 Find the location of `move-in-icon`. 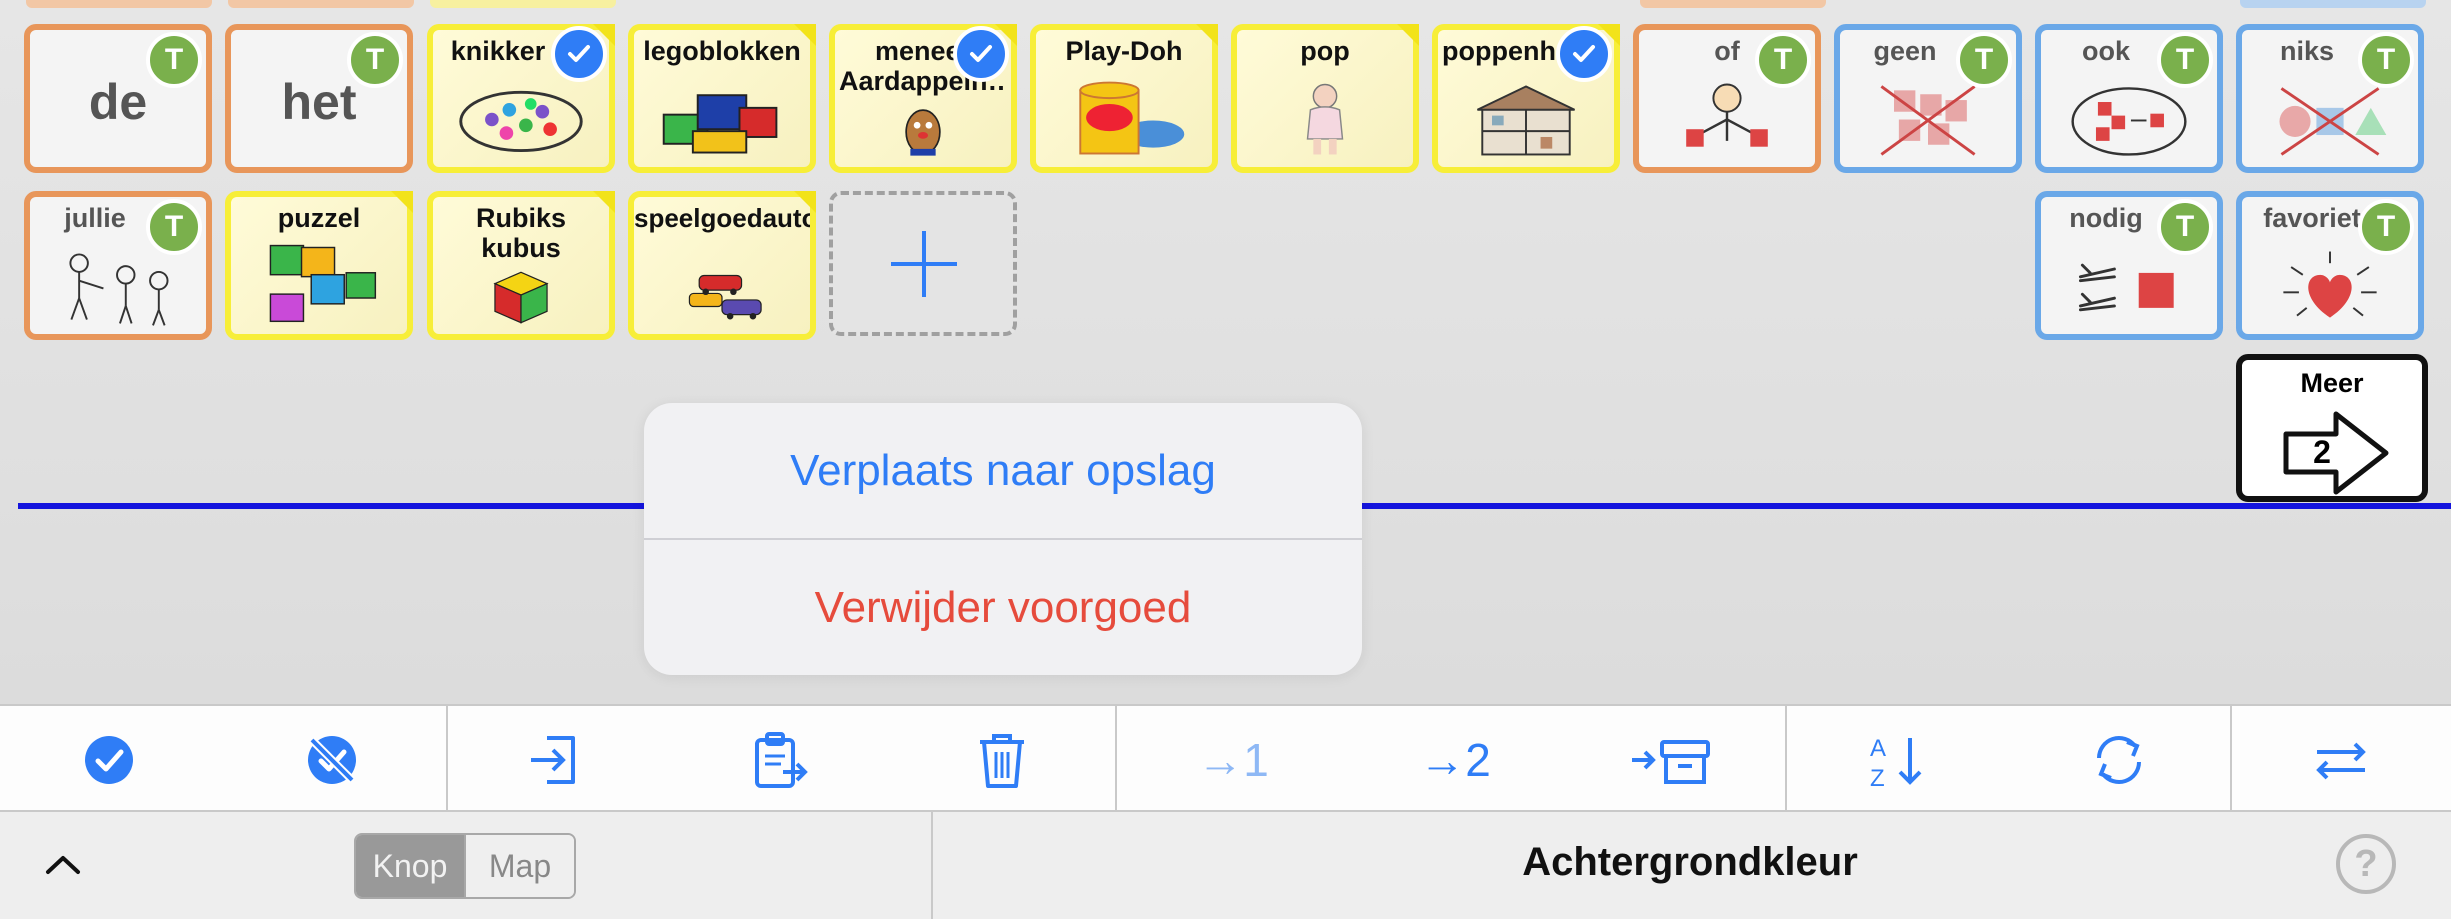

move-in-icon is located at coordinates (553, 760).